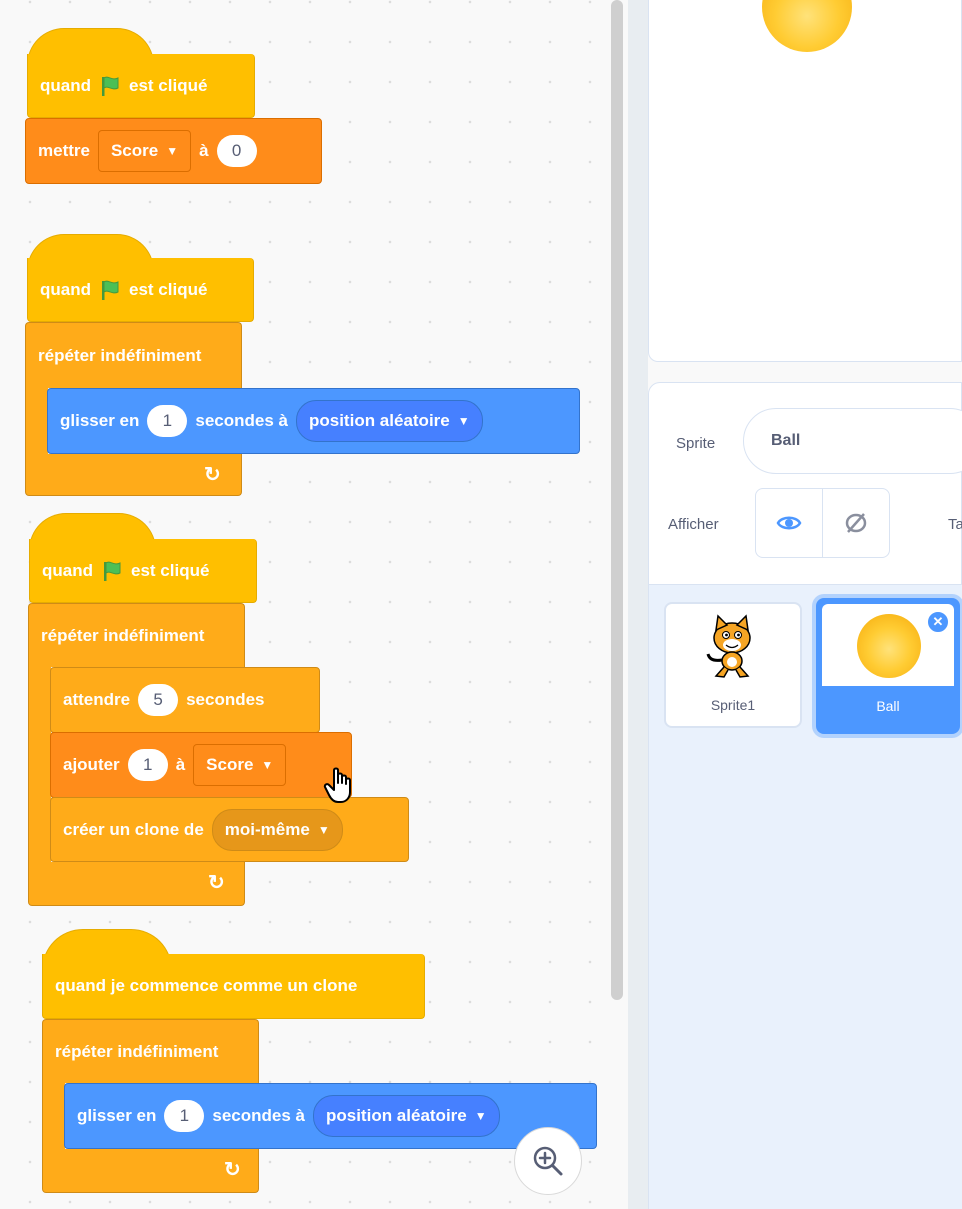 This screenshot has width=962, height=1209. I want to click on show-visible-button, so click(789, 523).